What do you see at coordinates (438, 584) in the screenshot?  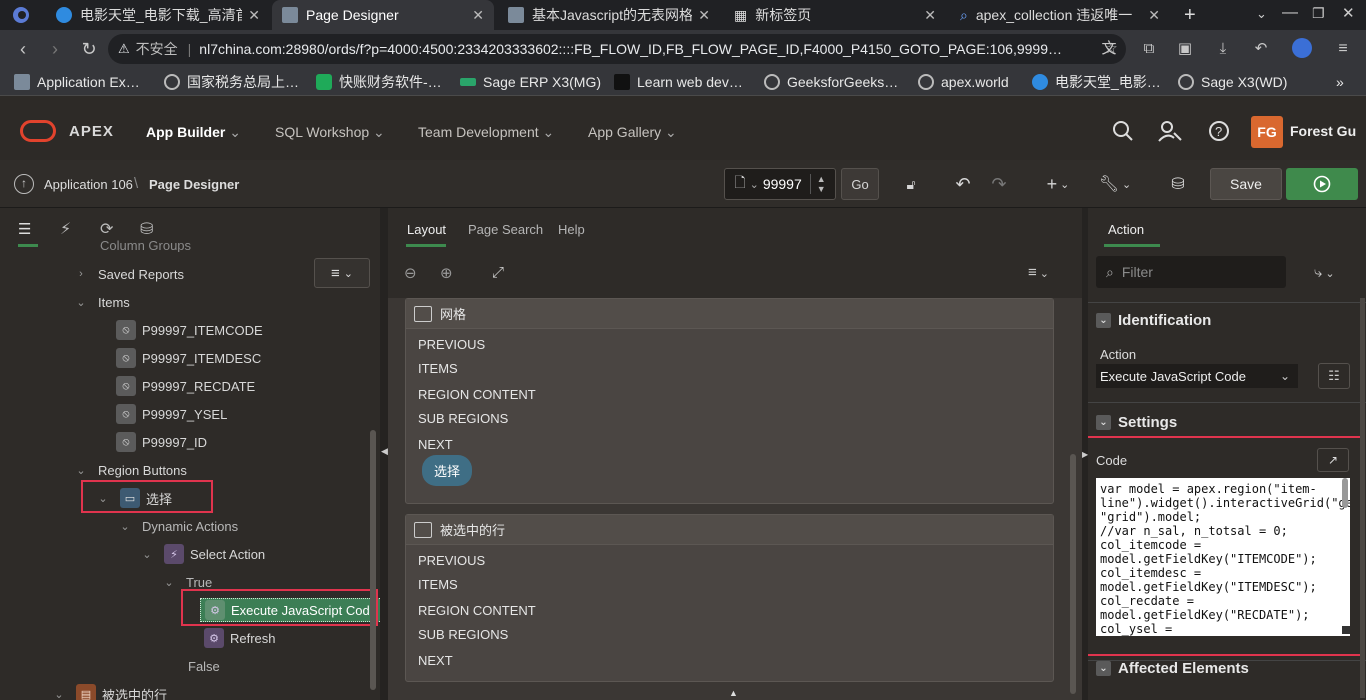 I see `slot-items: ITEMS` at bounding box center [438, 584].